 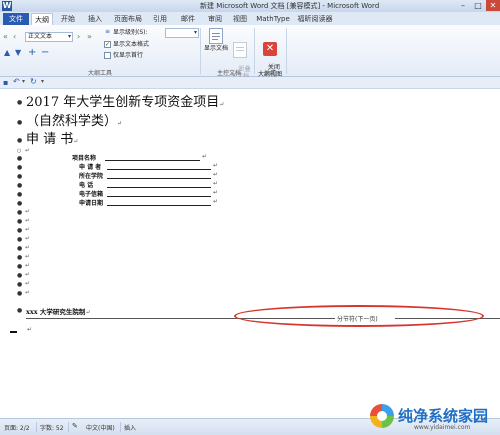 What do you see at coordinates (188, 19) in the screenshot?
I see `tab-mailings: 邮件` at bounding box center [188, 19].